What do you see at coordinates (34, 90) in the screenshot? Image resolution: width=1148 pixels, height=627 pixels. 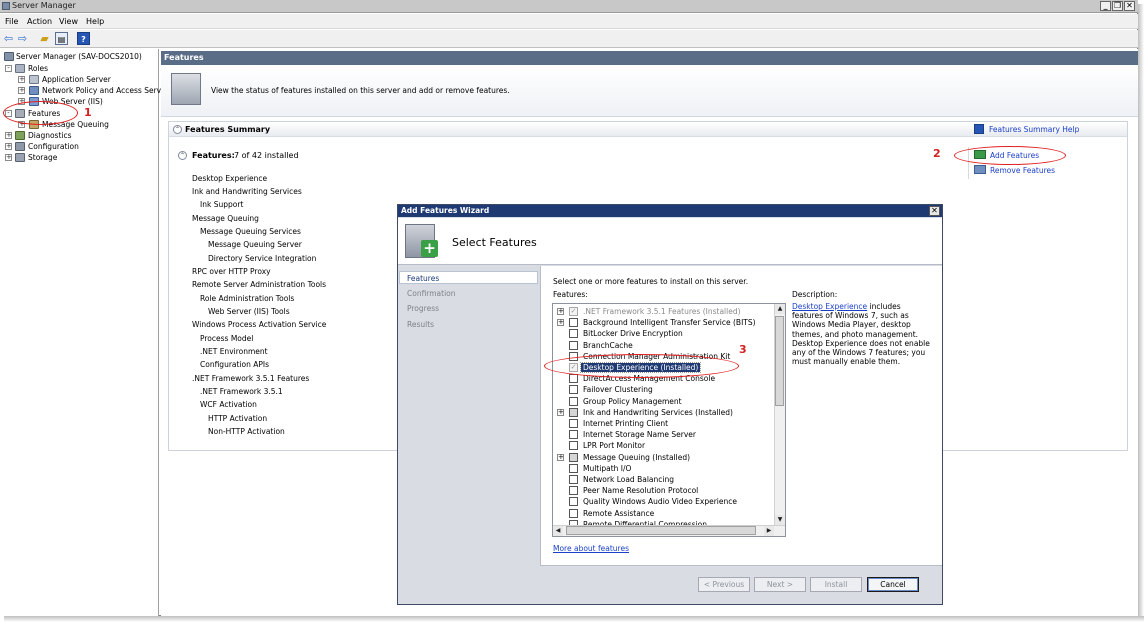 I see `network-policy-icon` at bounding box center [34, 90].